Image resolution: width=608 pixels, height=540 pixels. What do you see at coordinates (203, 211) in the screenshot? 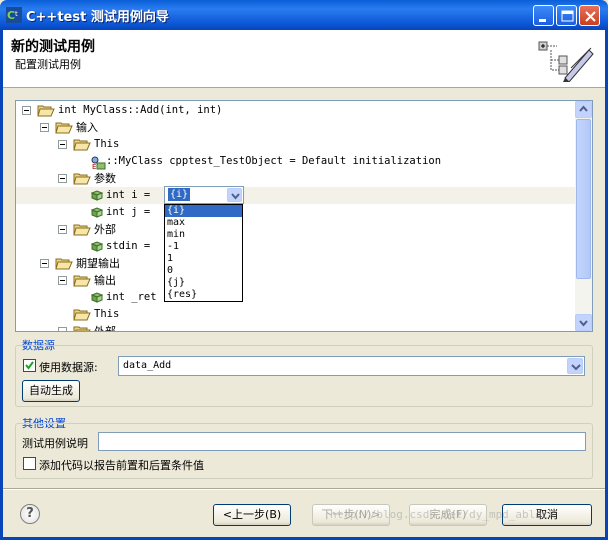
I see `dropdown-option: {i}` at bounding box center [203, 211].